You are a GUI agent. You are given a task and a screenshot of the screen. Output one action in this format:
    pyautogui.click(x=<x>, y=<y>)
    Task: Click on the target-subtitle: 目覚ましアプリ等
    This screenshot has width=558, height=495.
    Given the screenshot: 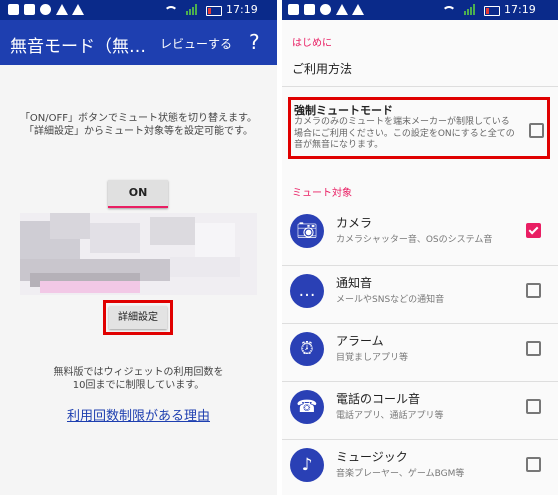 What is the action you would take?
    pyautogui.click(x=372, y=358)
    